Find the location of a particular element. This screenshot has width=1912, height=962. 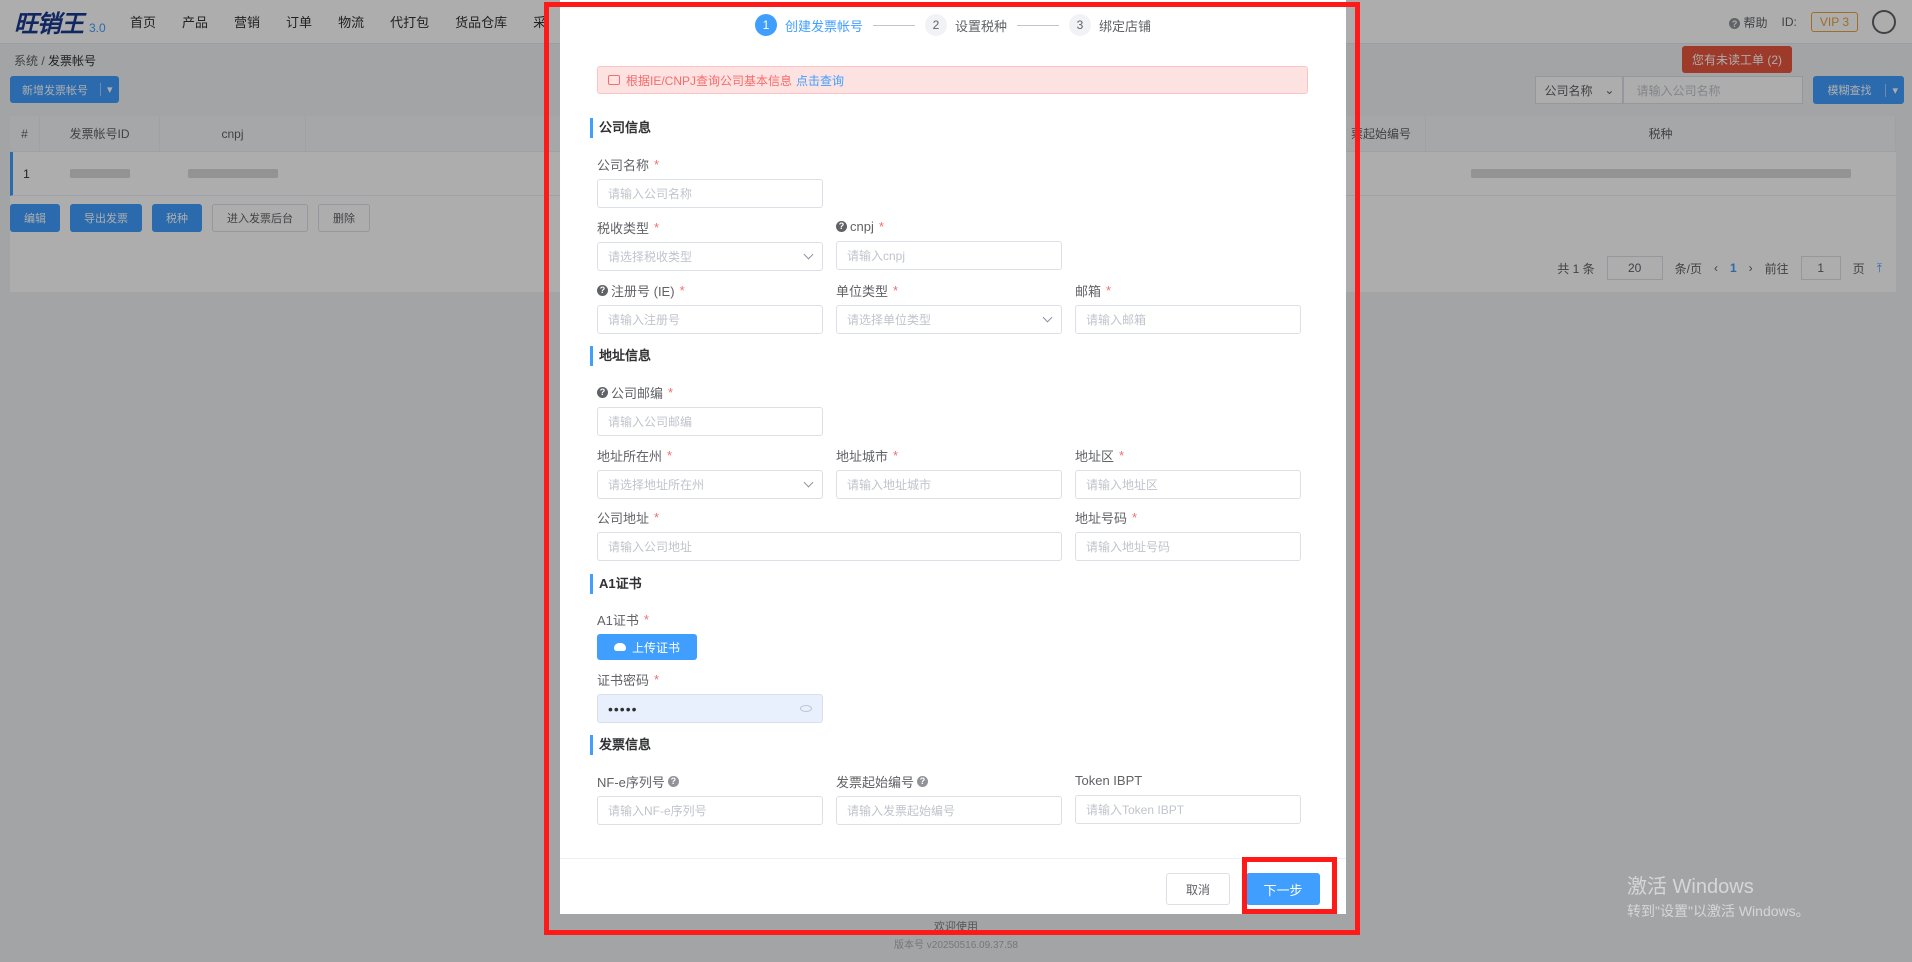

windows-activation-title: 激活 Windows is located at coordinates (1690, 887).